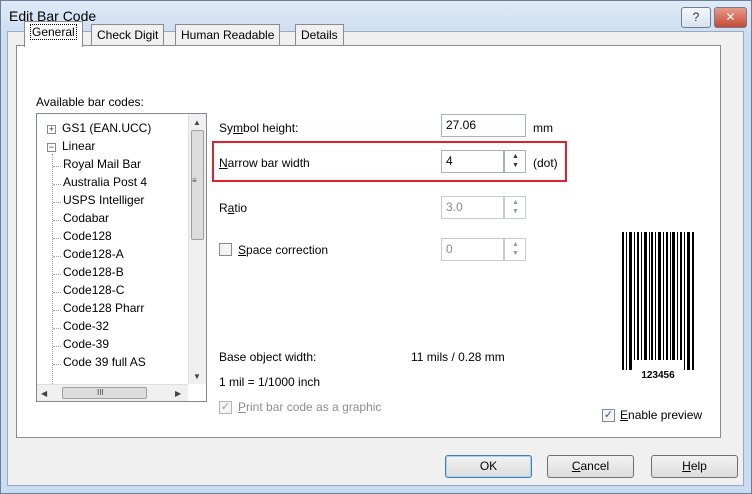 The image size is (752, 494). Describe the element at coordinates (228, 35) in the screenshot. I see `tab-human-readable: Human Readable` at that location.